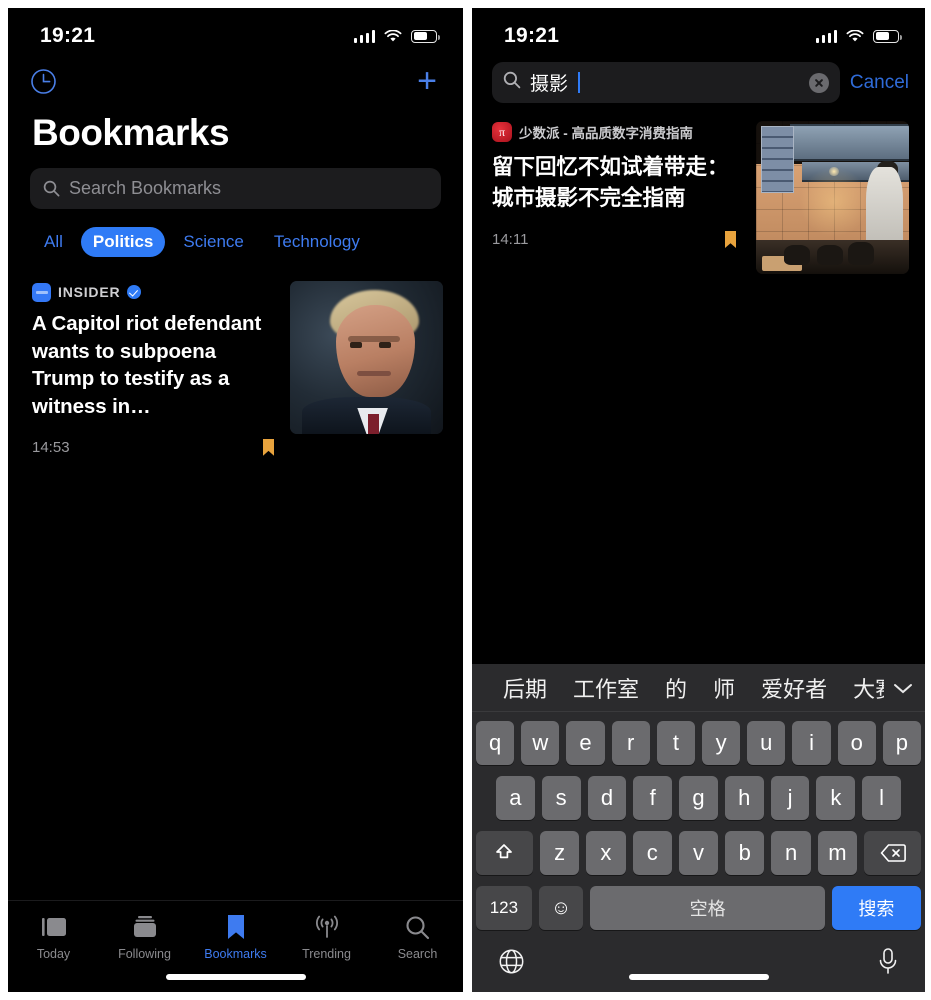 The image size is (931, 1000). I want to click on shift-icon, so click(504, 853).